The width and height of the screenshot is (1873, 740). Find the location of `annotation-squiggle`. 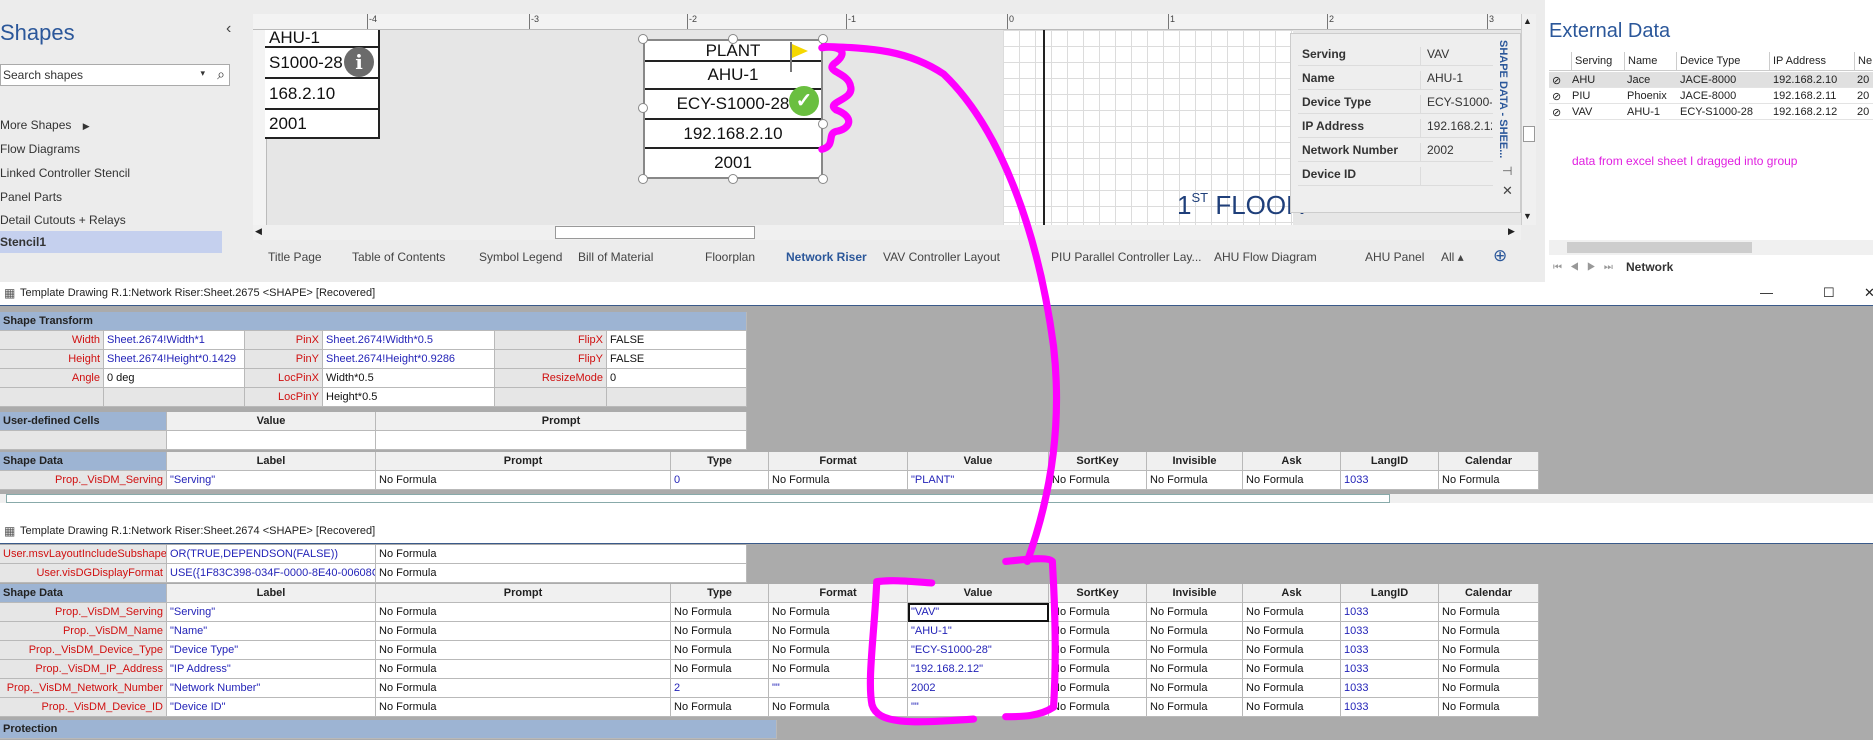

annotation-squiggle is located at coordinates (836, 98).